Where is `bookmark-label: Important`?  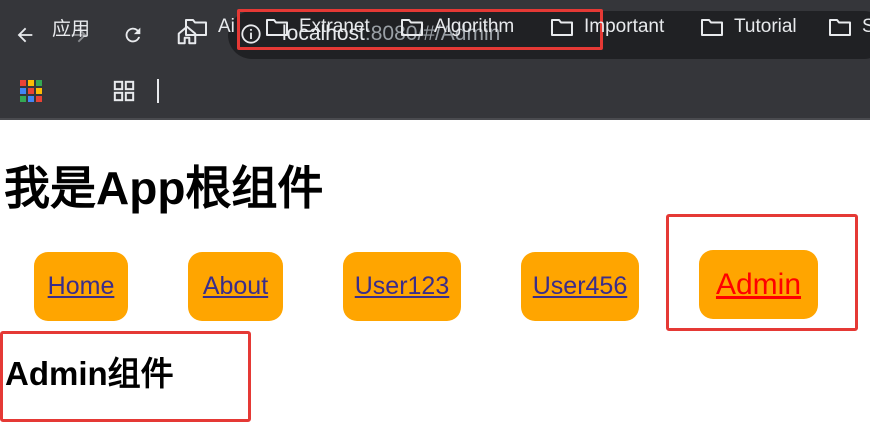 bookmark-label: Important is located at coordinates (624, 26).